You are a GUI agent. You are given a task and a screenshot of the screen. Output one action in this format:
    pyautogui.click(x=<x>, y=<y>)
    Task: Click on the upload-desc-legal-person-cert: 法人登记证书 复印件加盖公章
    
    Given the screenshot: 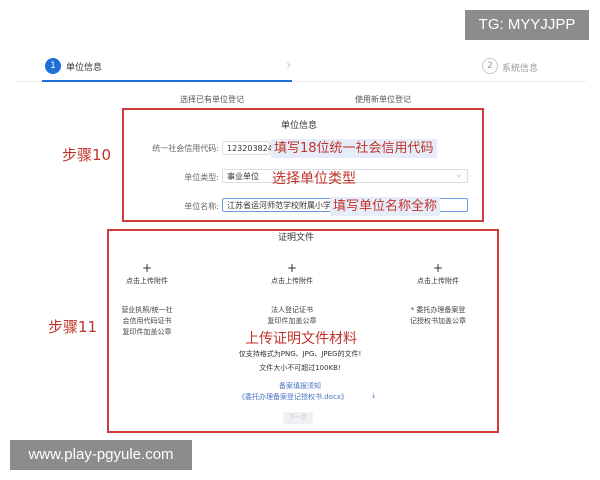 What is the action you would take?
    pyautogui.click(x=292, y=315)
    